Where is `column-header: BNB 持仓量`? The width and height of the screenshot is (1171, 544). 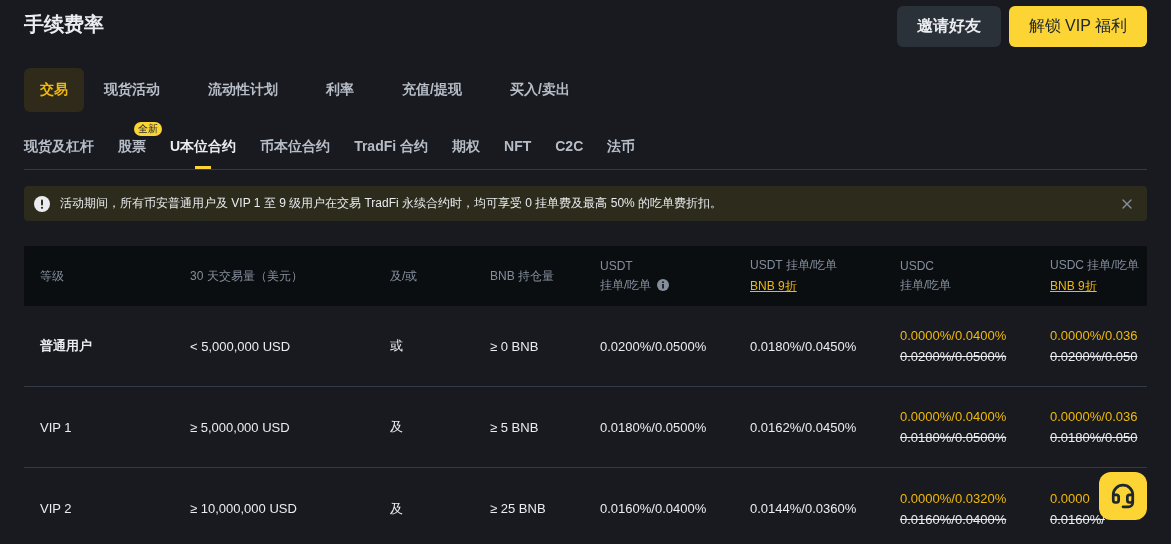
column-header: BNB 持仓量 is located at coordinates (522, 276).